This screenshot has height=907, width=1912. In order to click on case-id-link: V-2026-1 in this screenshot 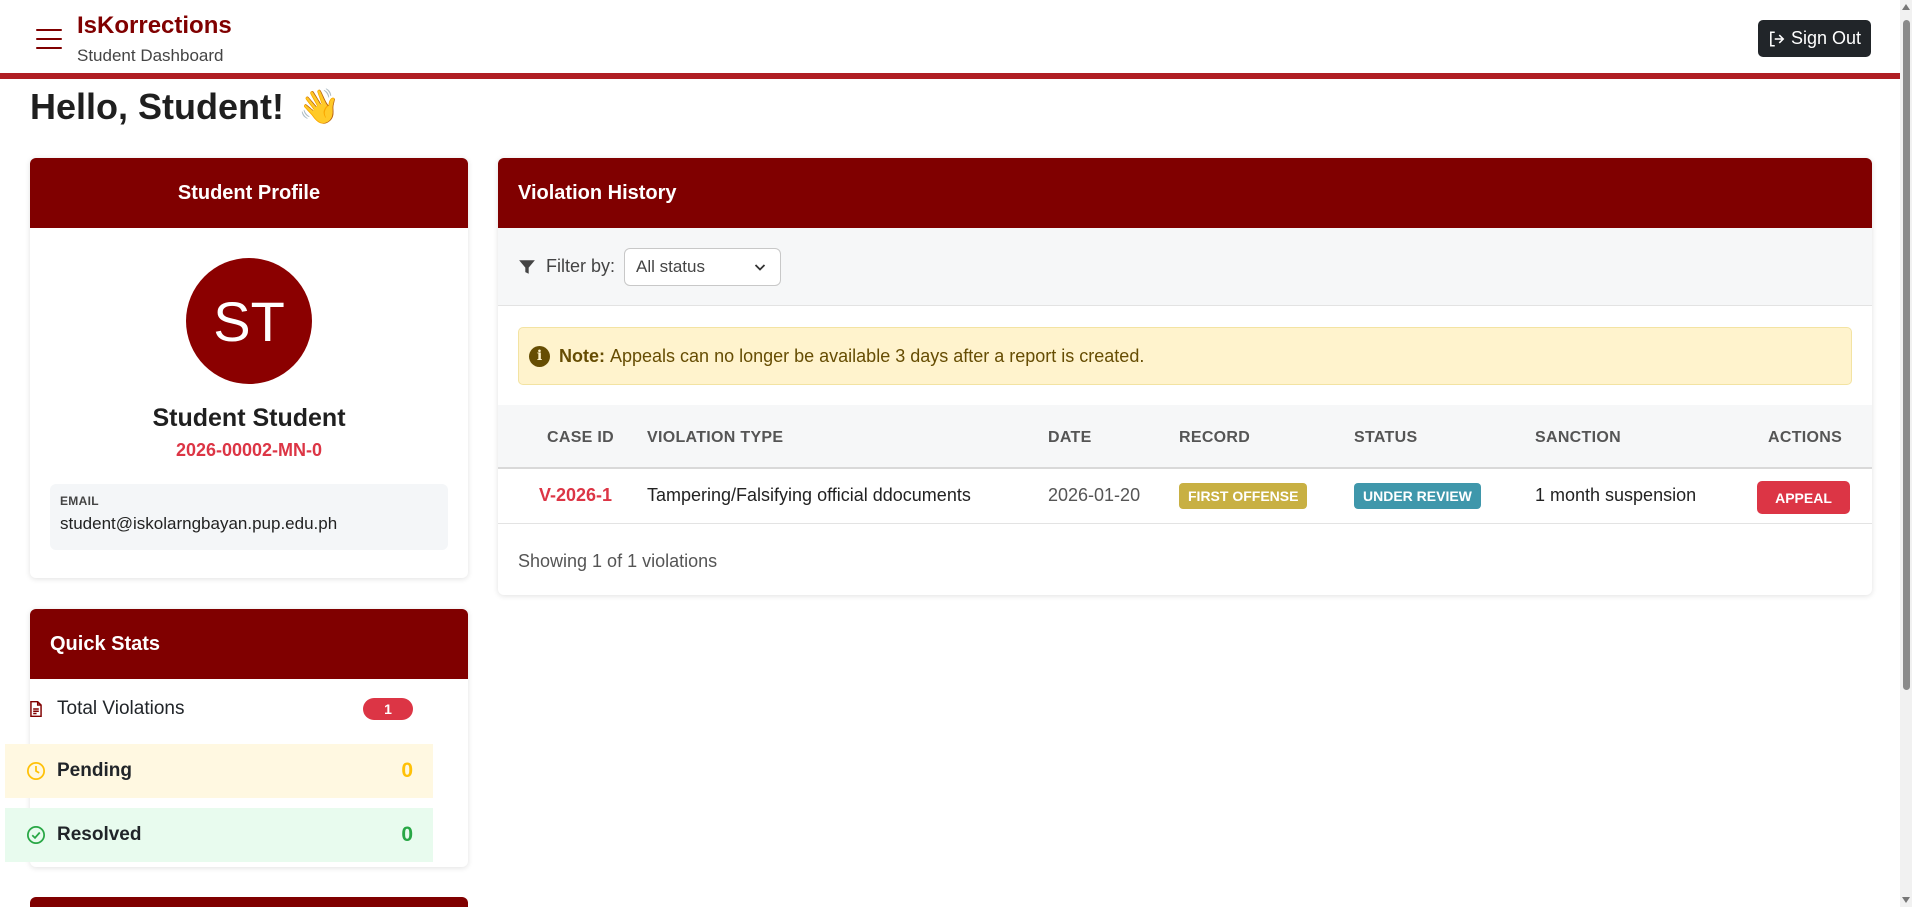, I will do `click(575, 495)`.